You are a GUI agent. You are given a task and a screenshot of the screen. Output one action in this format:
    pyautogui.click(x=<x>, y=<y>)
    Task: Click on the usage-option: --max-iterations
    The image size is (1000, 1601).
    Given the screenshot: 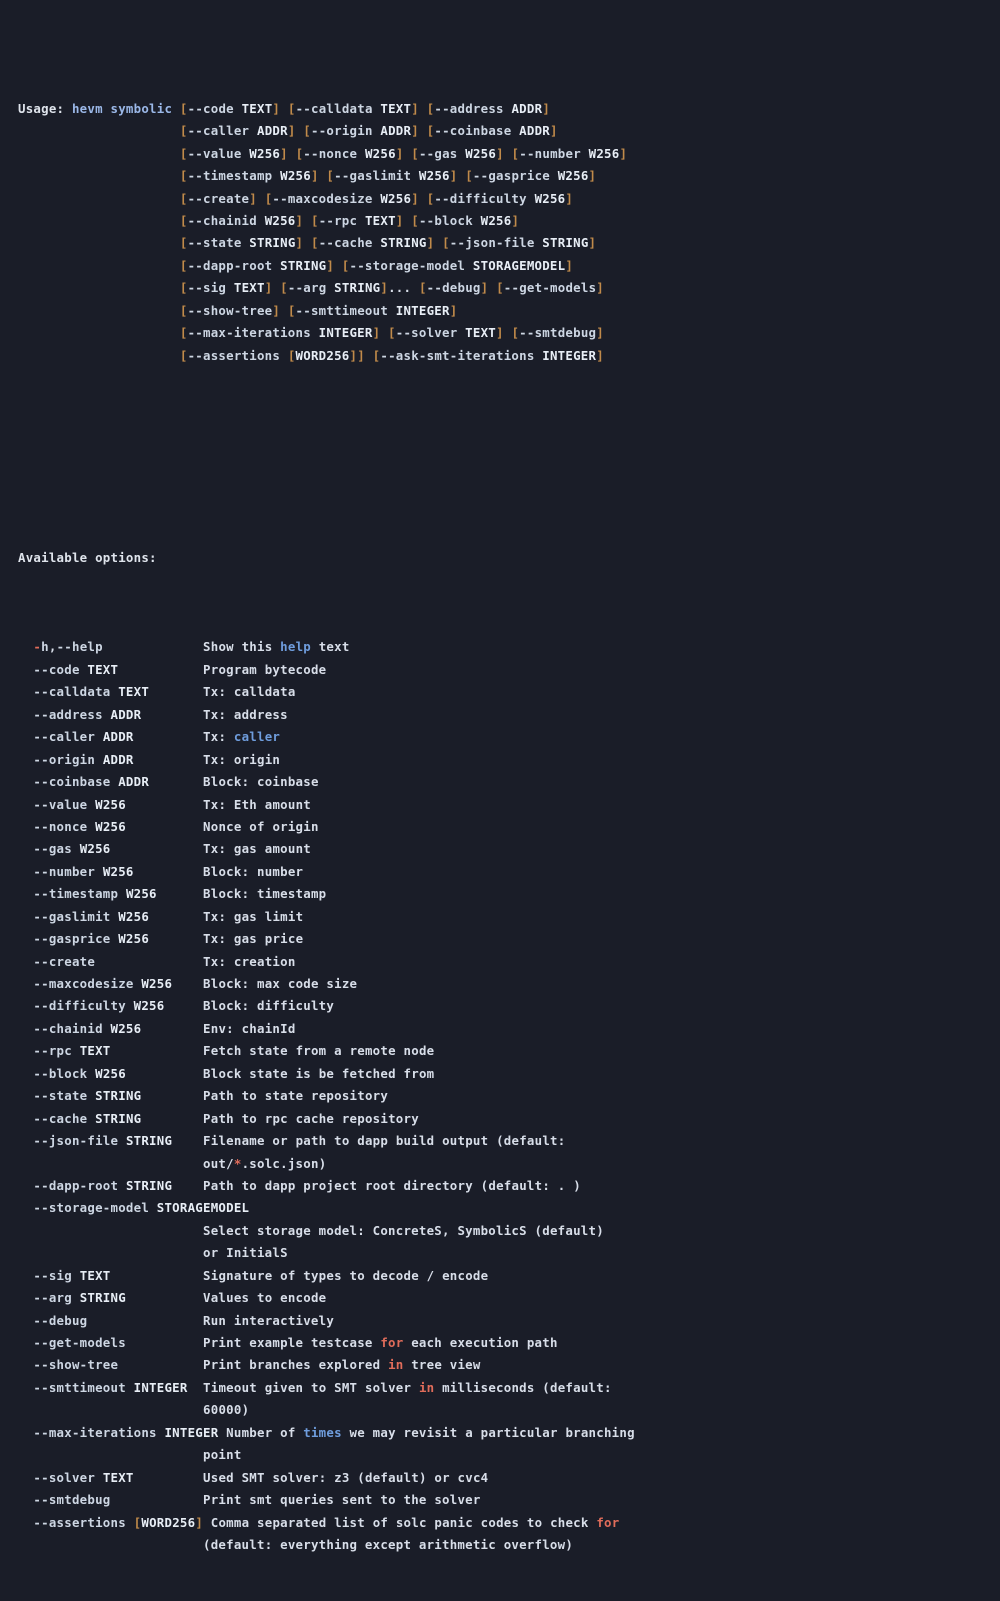 What is the action you would take?
    pyautogui.click(x=249, y=333)
    